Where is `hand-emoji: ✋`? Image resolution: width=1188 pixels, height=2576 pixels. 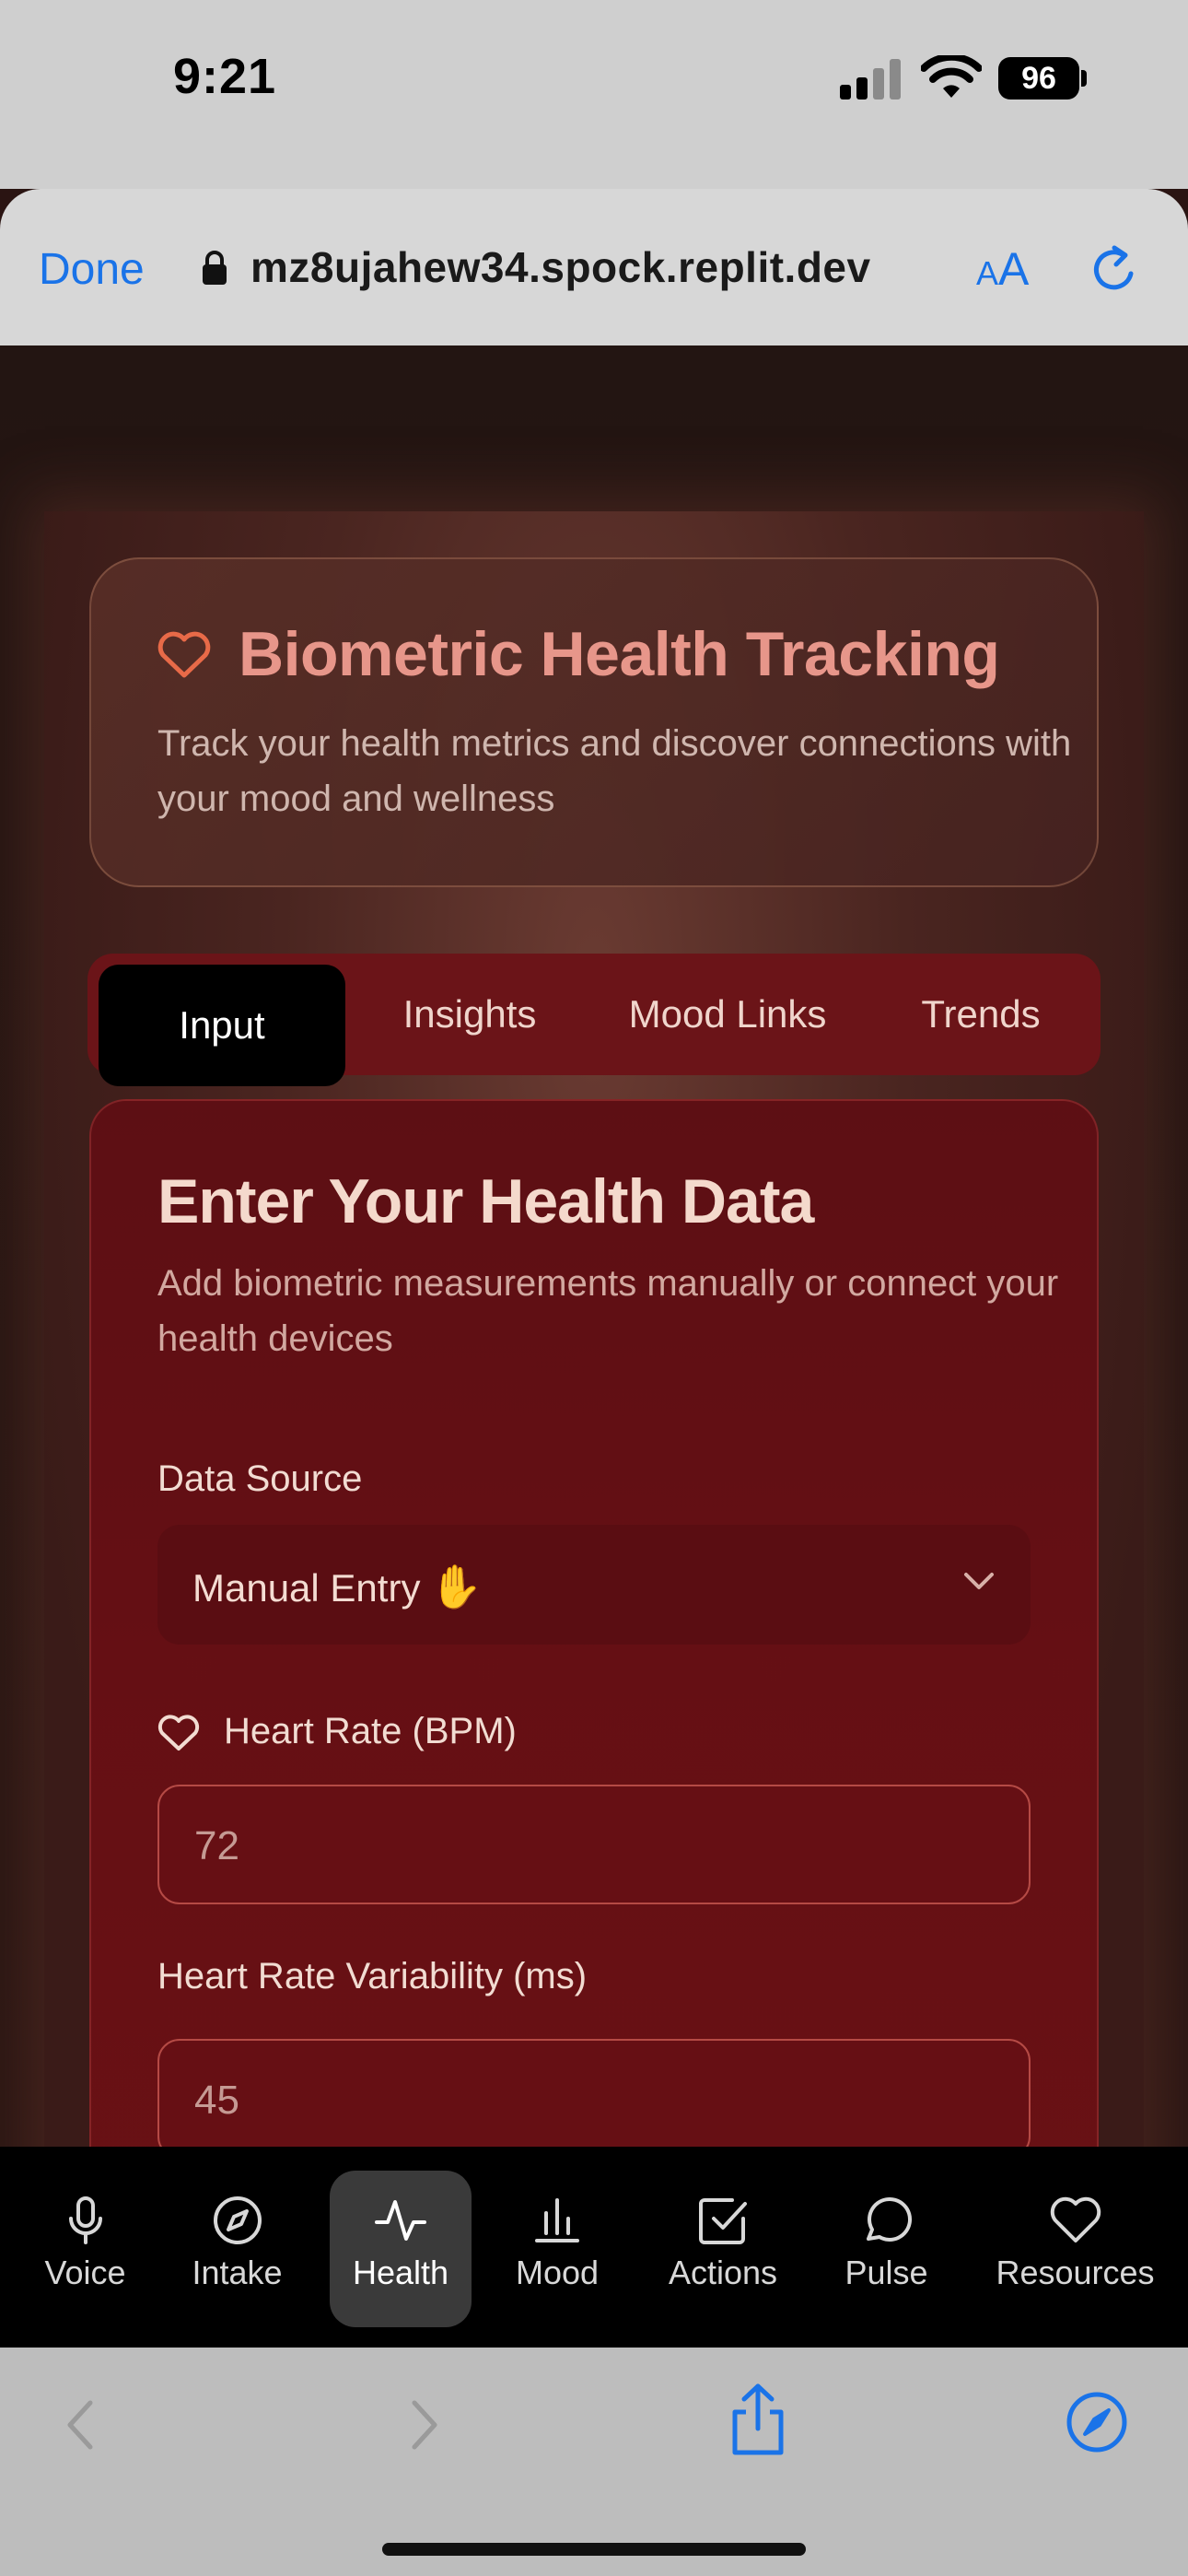
hand-emoji: ✋ is located at coordinates (456, 1586).